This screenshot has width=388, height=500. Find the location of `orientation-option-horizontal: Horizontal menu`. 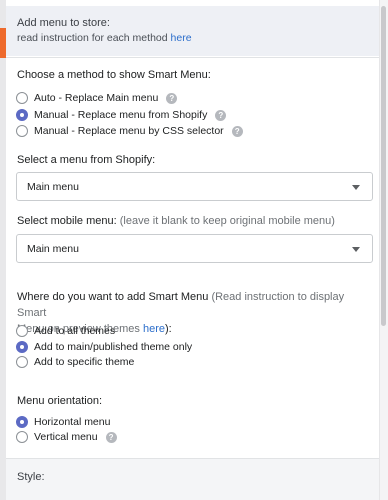

orientation-option-horizontal: Horizontal menu is located at coordinates (63, 422).